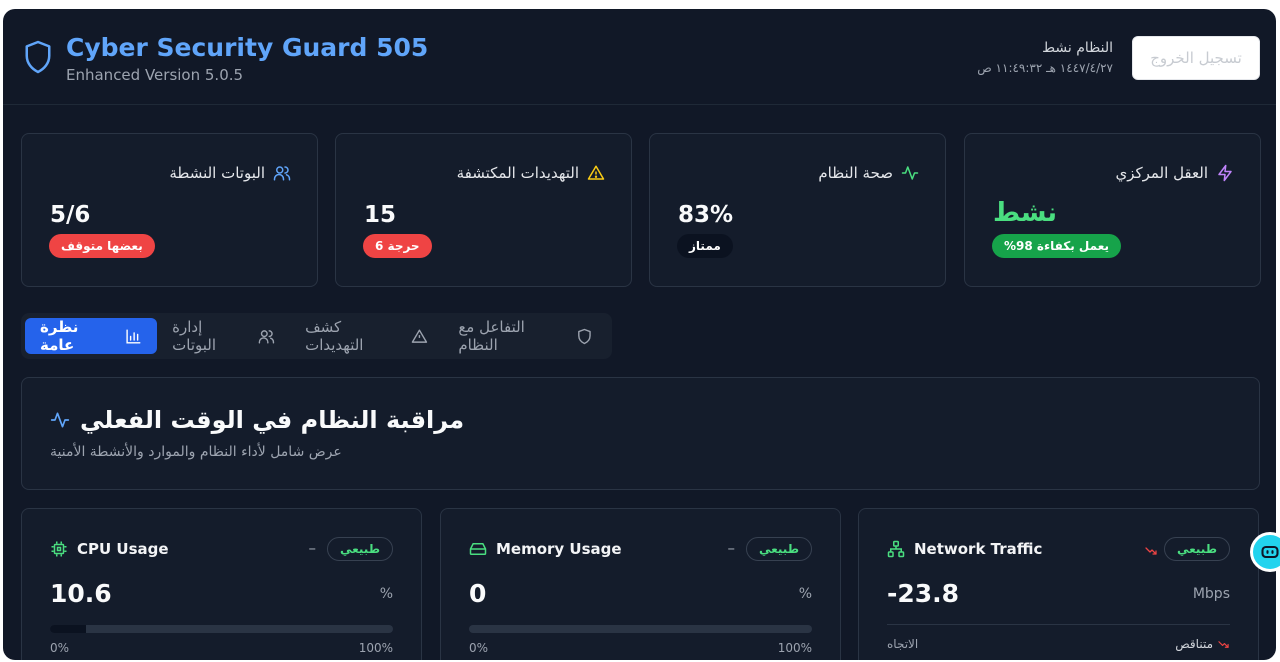  I want to click on status-badge: %يعمل بكفاءة 98, so click(1056, 246).